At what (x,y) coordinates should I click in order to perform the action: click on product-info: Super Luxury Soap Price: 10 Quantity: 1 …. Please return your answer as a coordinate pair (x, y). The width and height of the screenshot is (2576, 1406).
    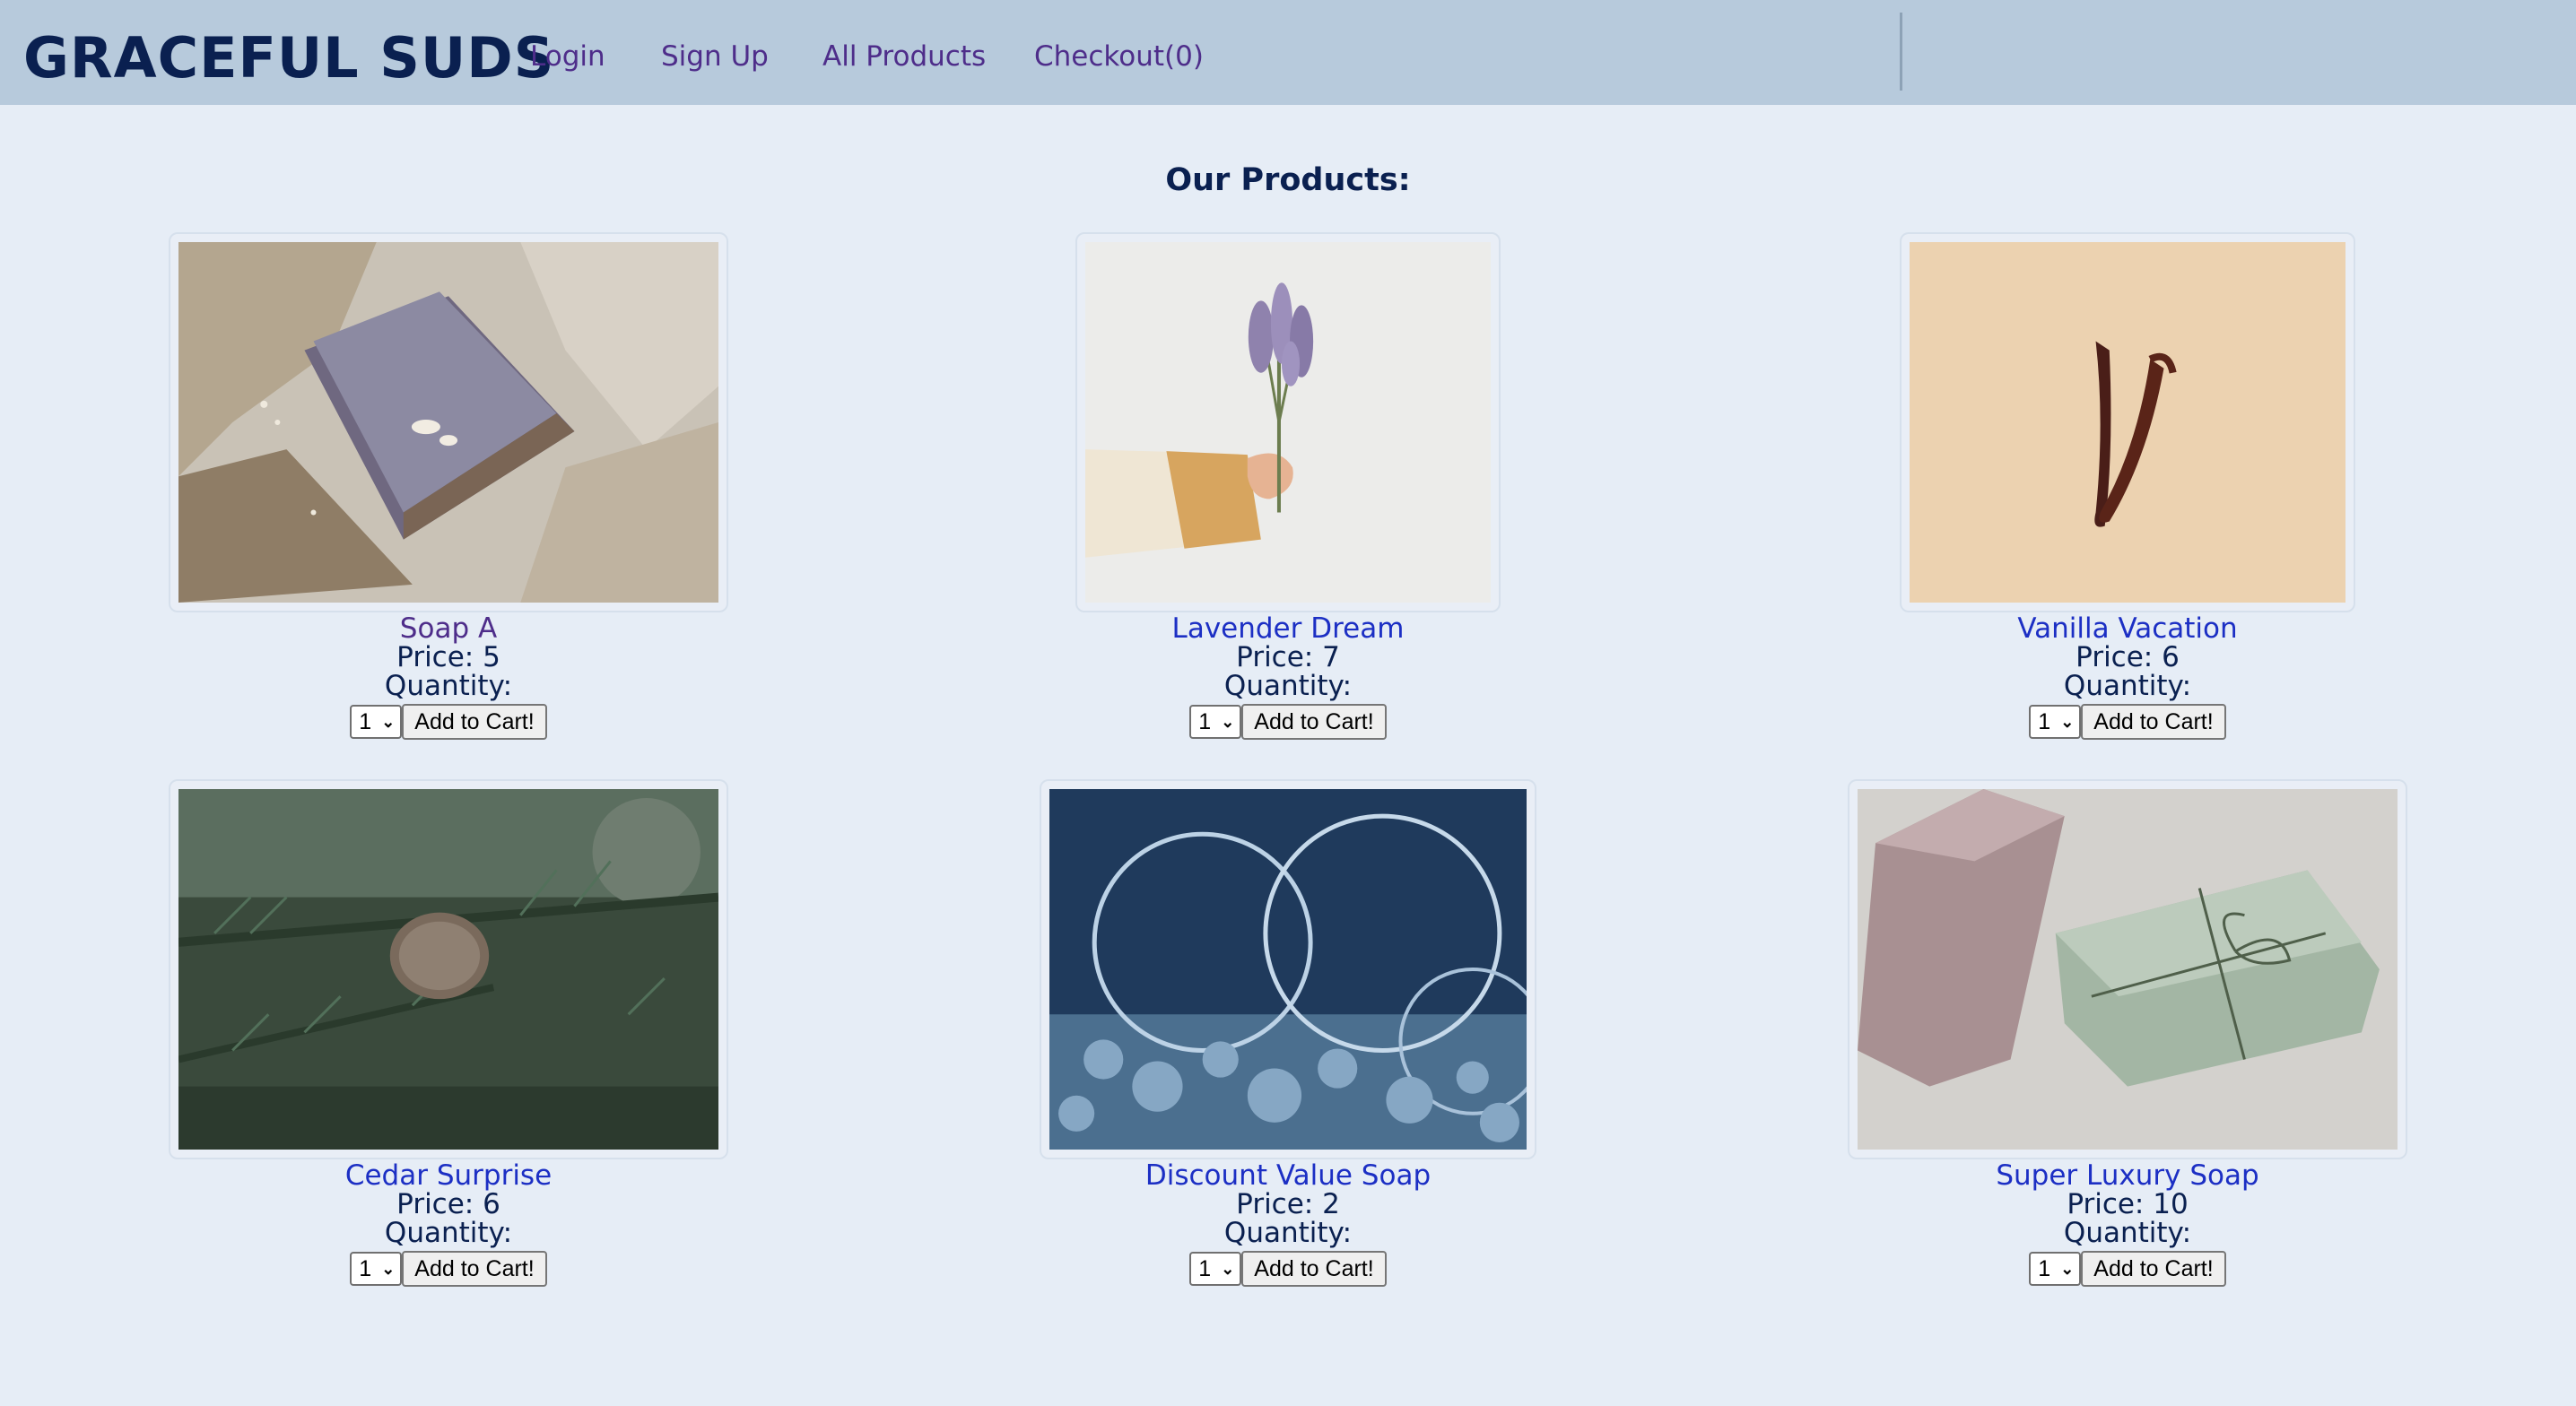
    Looking at the image, I should click on (2127, 1224).